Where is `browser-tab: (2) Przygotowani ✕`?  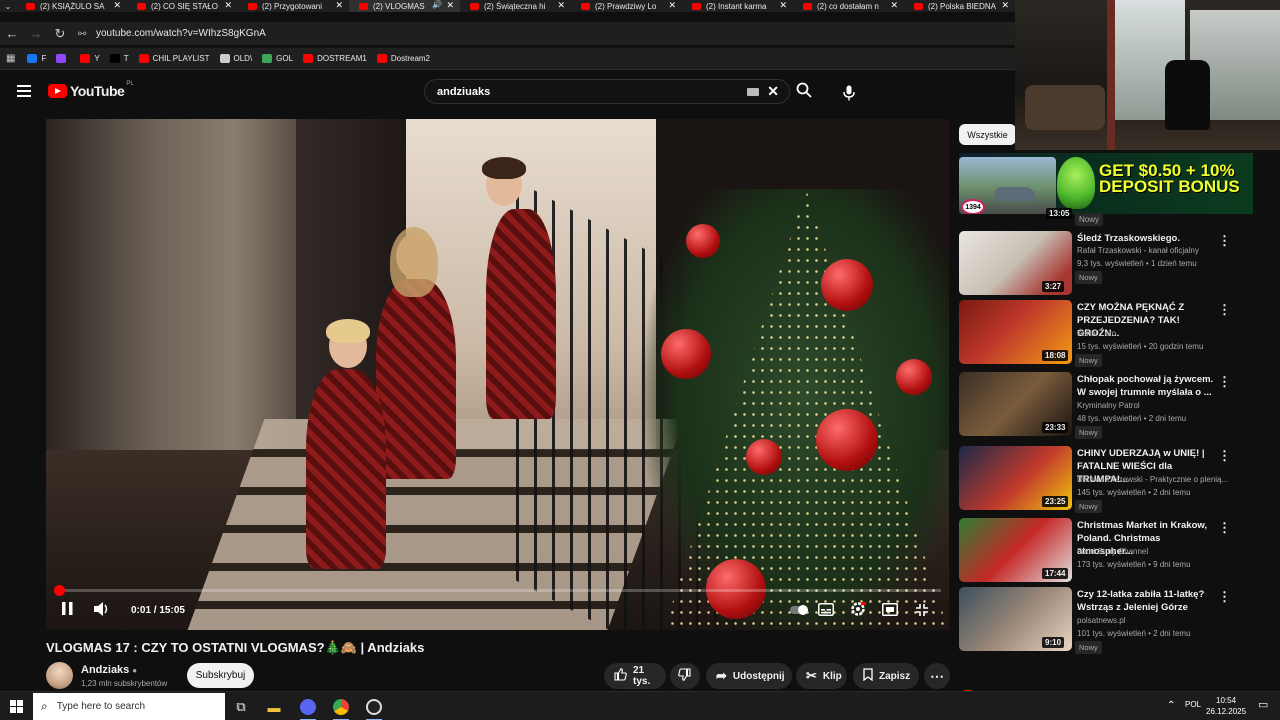
browser-tab: (2) Przygotowani ✕ is located at coordinates (293, 6).